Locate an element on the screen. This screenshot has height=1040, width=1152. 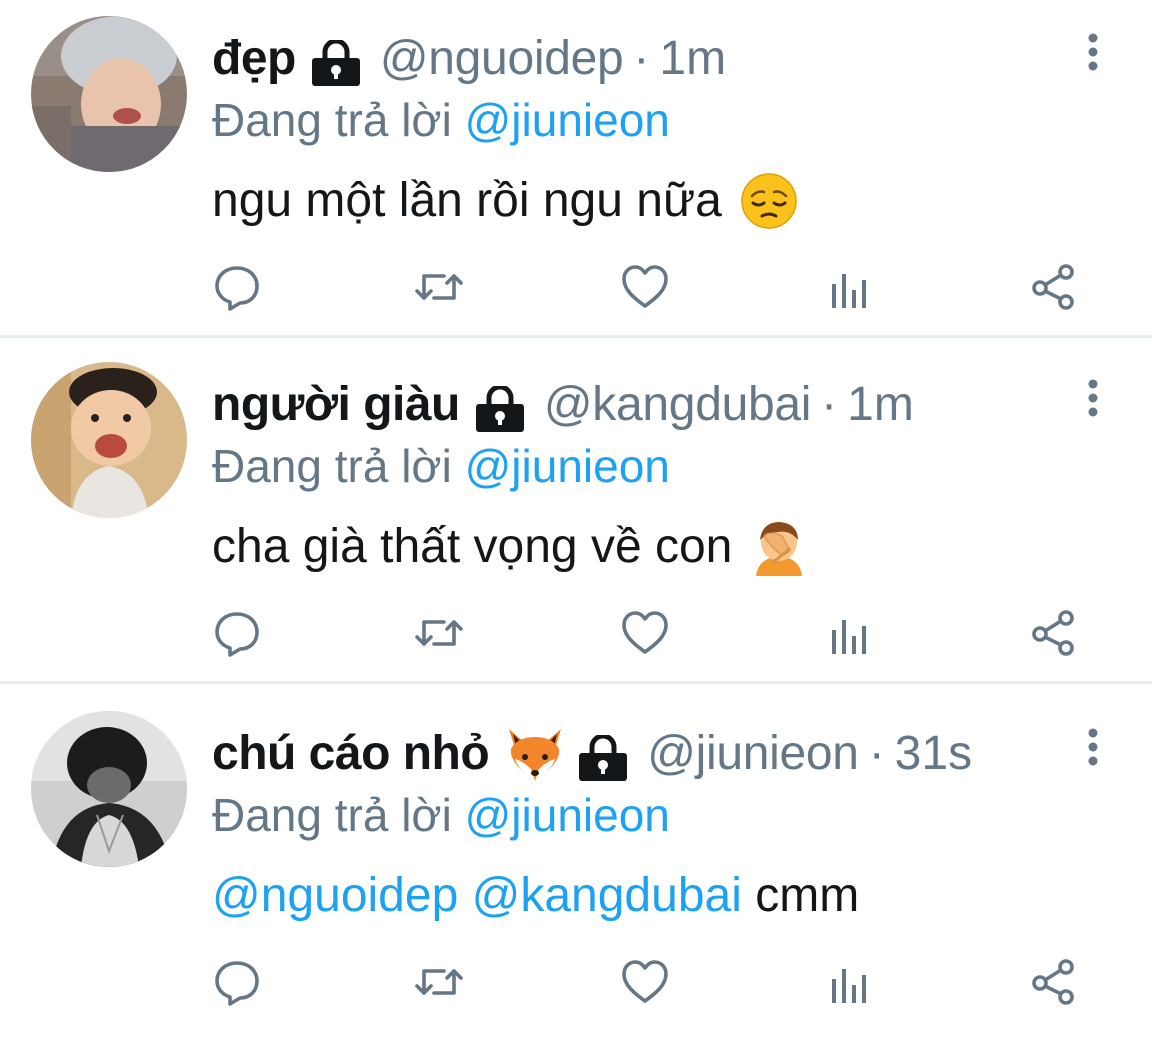
tweet-text: cha già thất vọng về con is located at coordinates (510, 547).